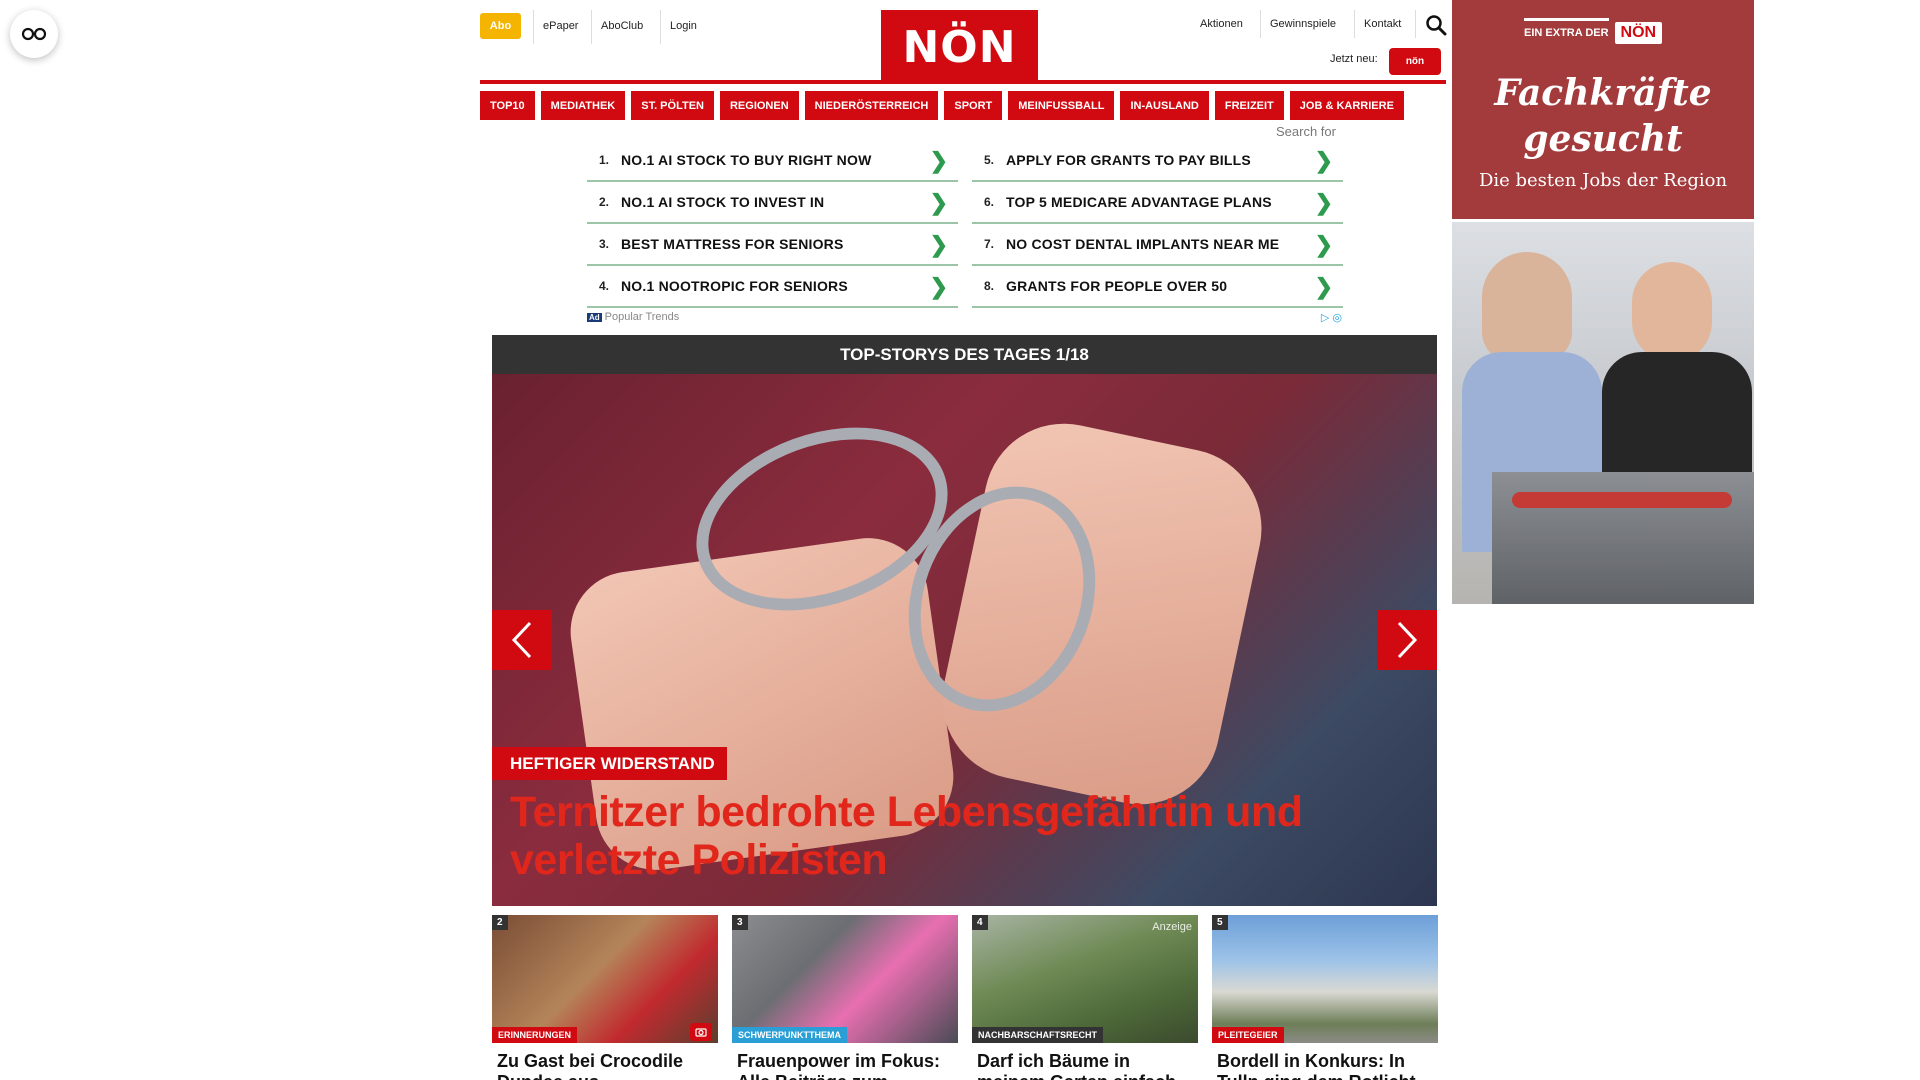 Image resolution: width=1920 pixels, height=1080 pixels. I want to click on sponsored-search-item: 1. NO.1 AI STOCK TO BUY RIGHT NOW ❯, so click(772, 161).